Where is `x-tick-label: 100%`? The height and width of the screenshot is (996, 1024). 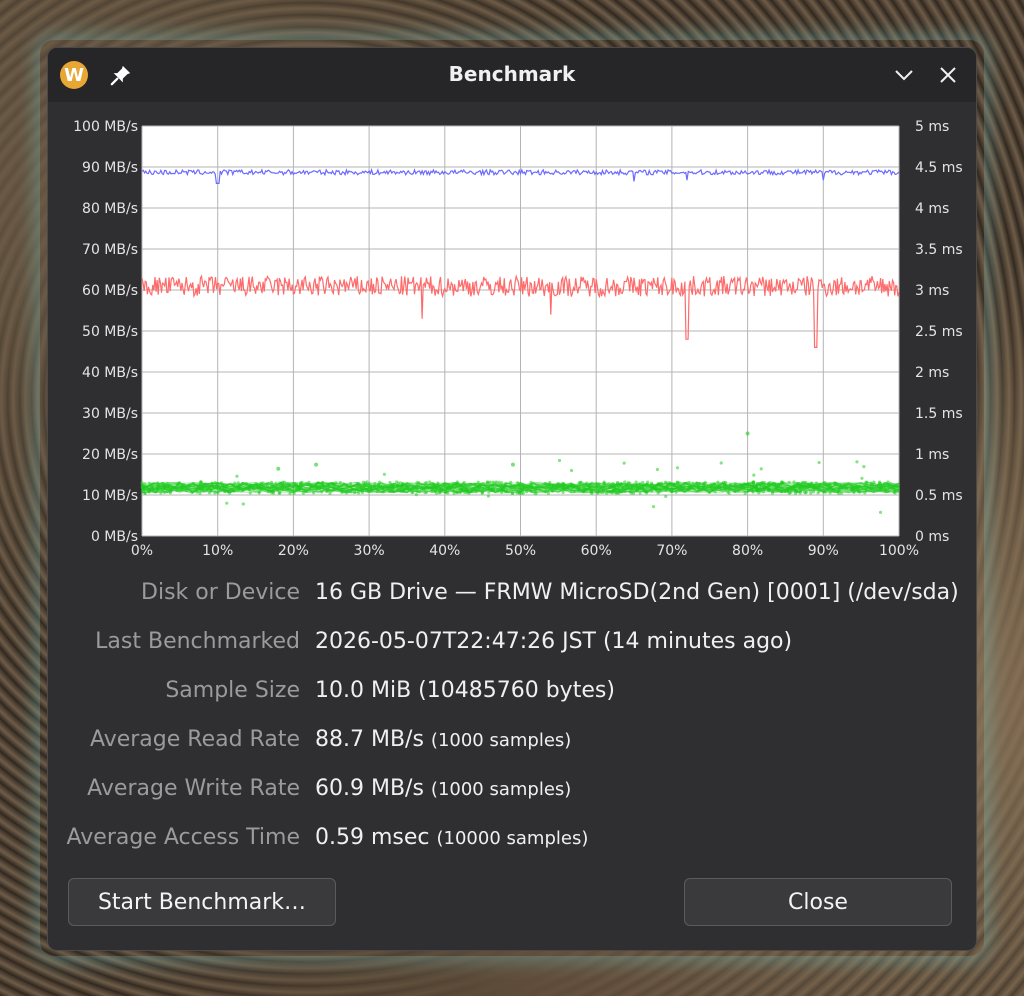
x-tick-label: 100% is located at coordinates (899, 550).